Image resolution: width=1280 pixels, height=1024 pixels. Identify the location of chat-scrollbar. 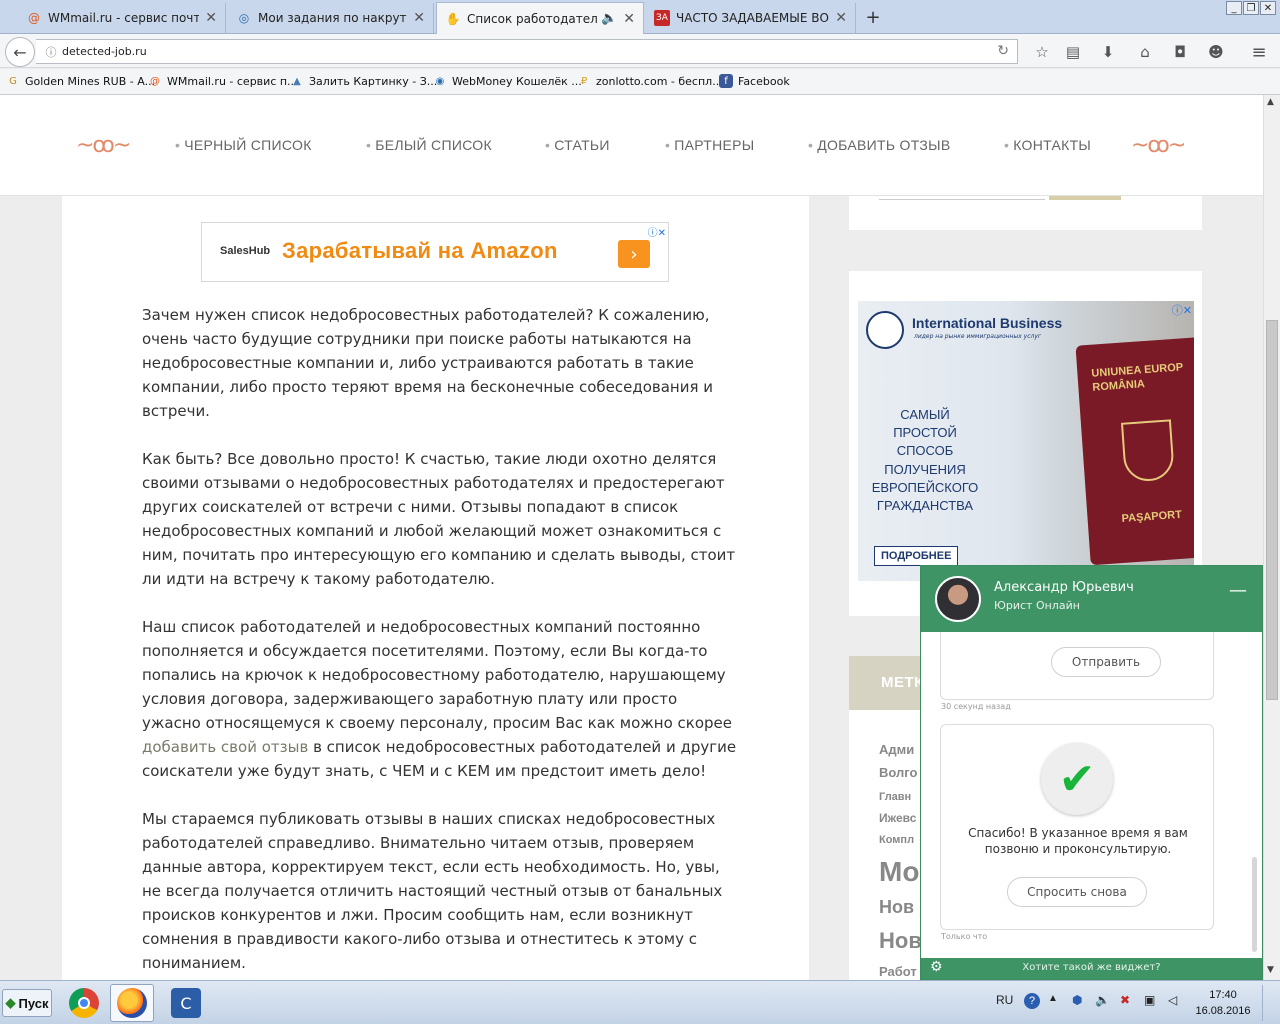
(1254, 904).